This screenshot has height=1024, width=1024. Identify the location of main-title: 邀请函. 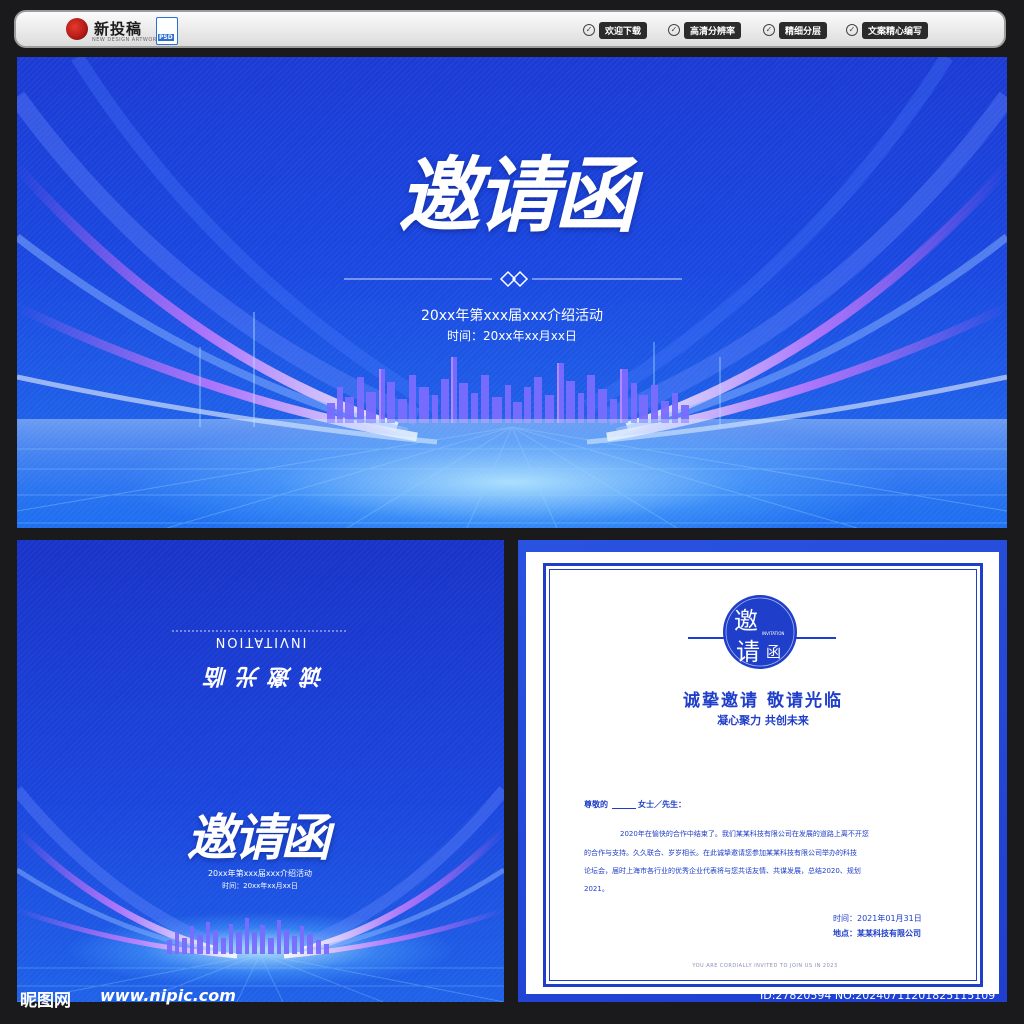
(517, 196).